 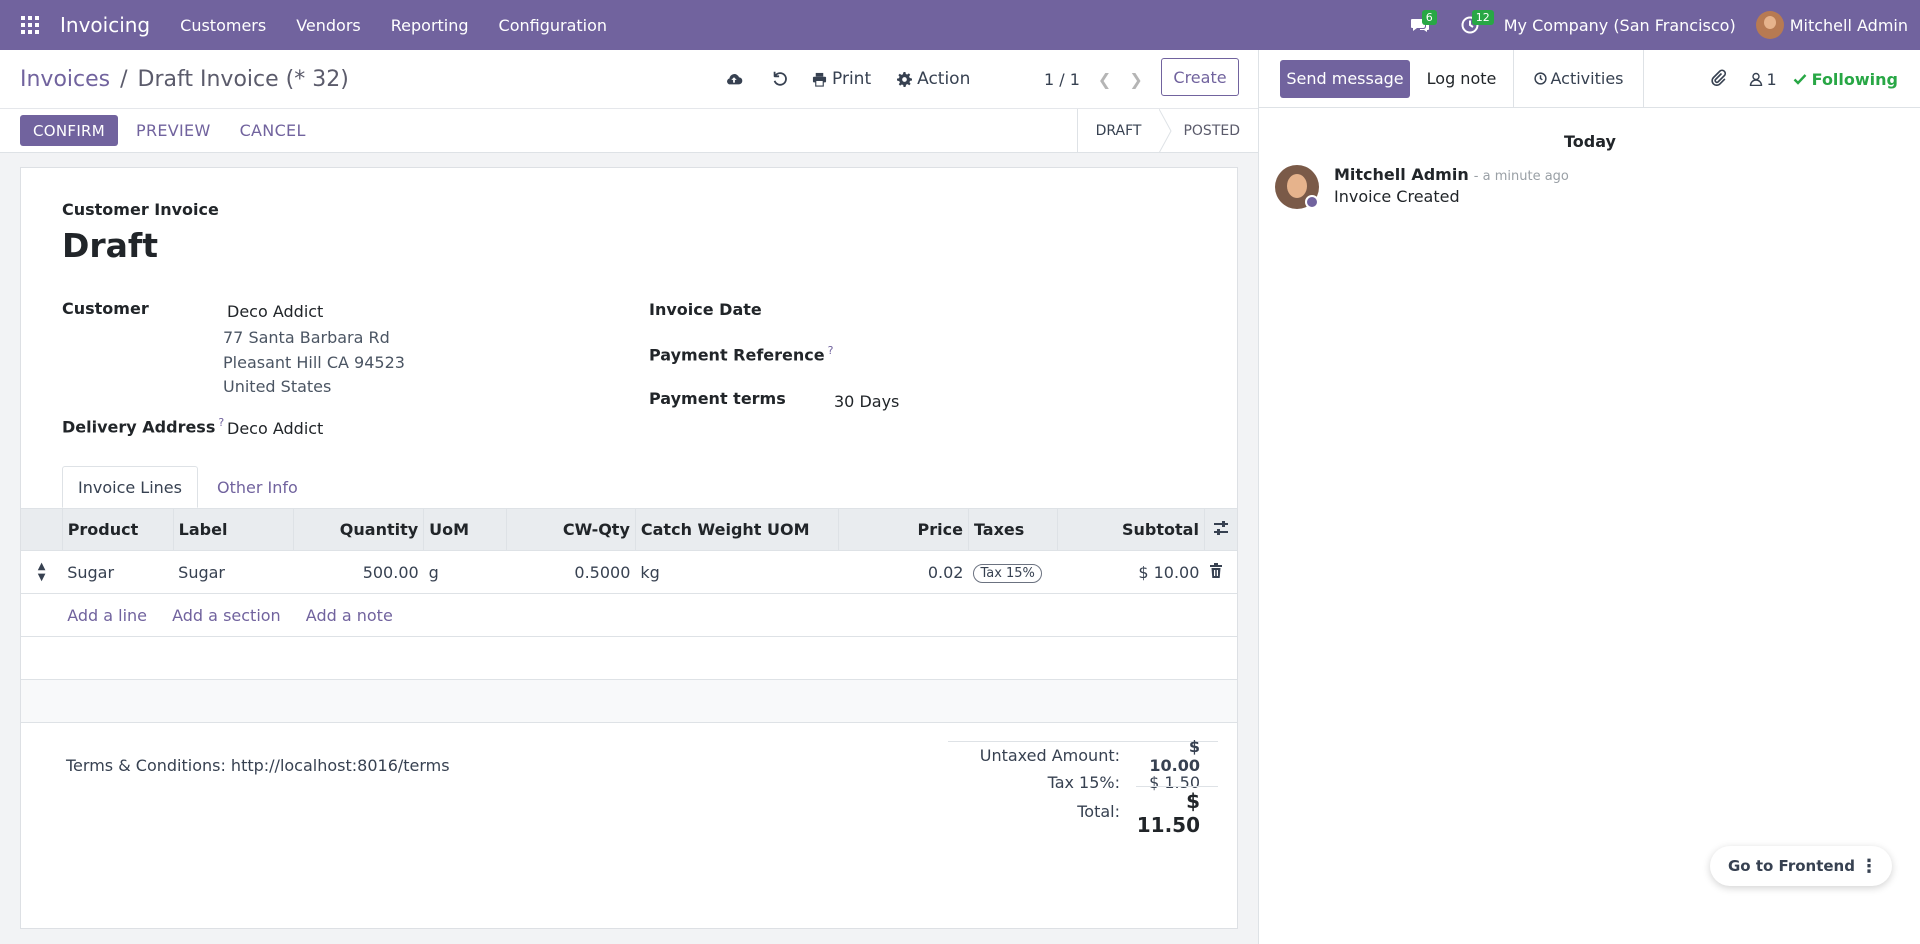 What do you see at coordinates (465, 529) in the screenshot?
I see `column-uom: UoM` at bounding box center [465, 529].